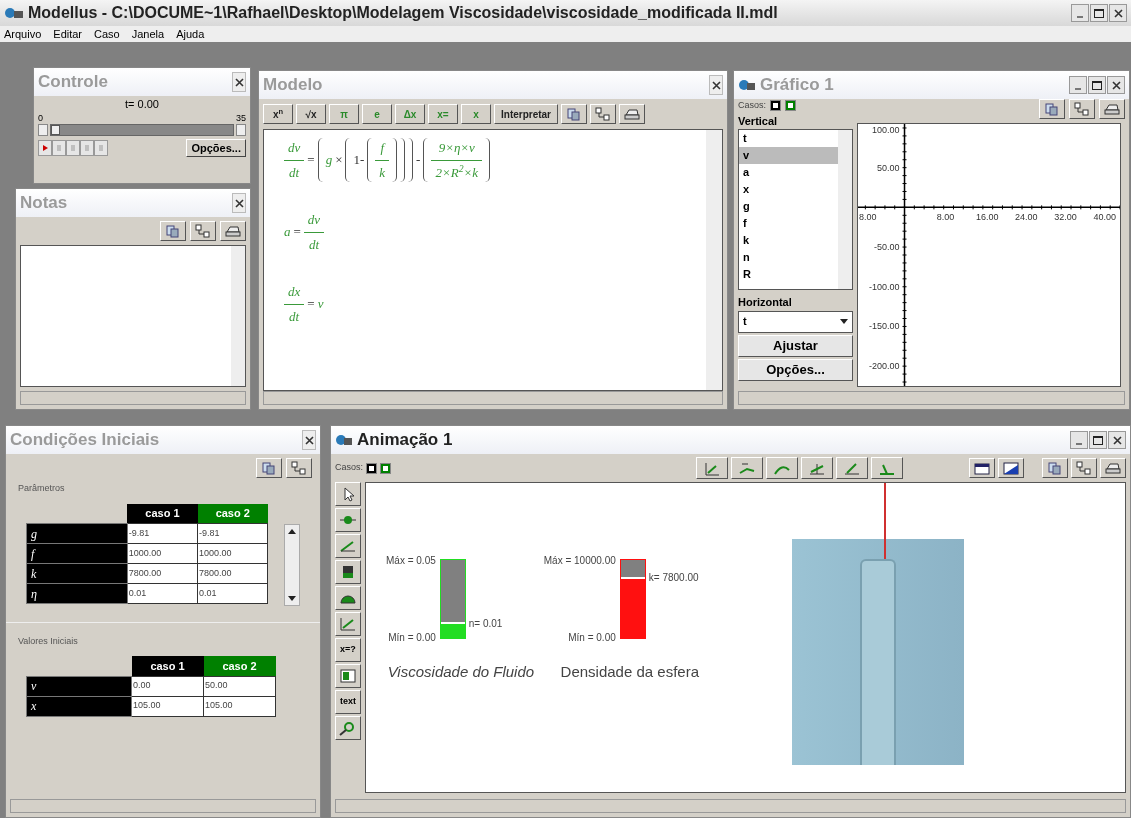  I want to click on operator: 1-, so click(359, 160).